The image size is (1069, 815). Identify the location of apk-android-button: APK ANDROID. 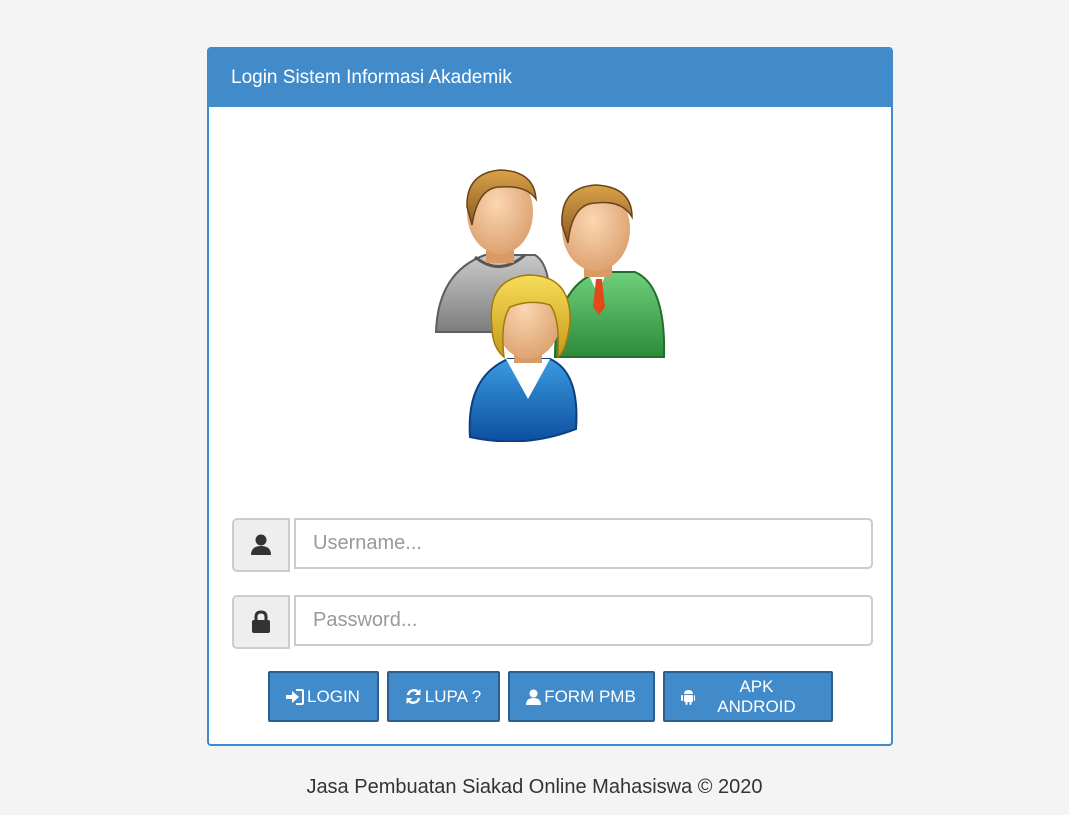
(747, 696).